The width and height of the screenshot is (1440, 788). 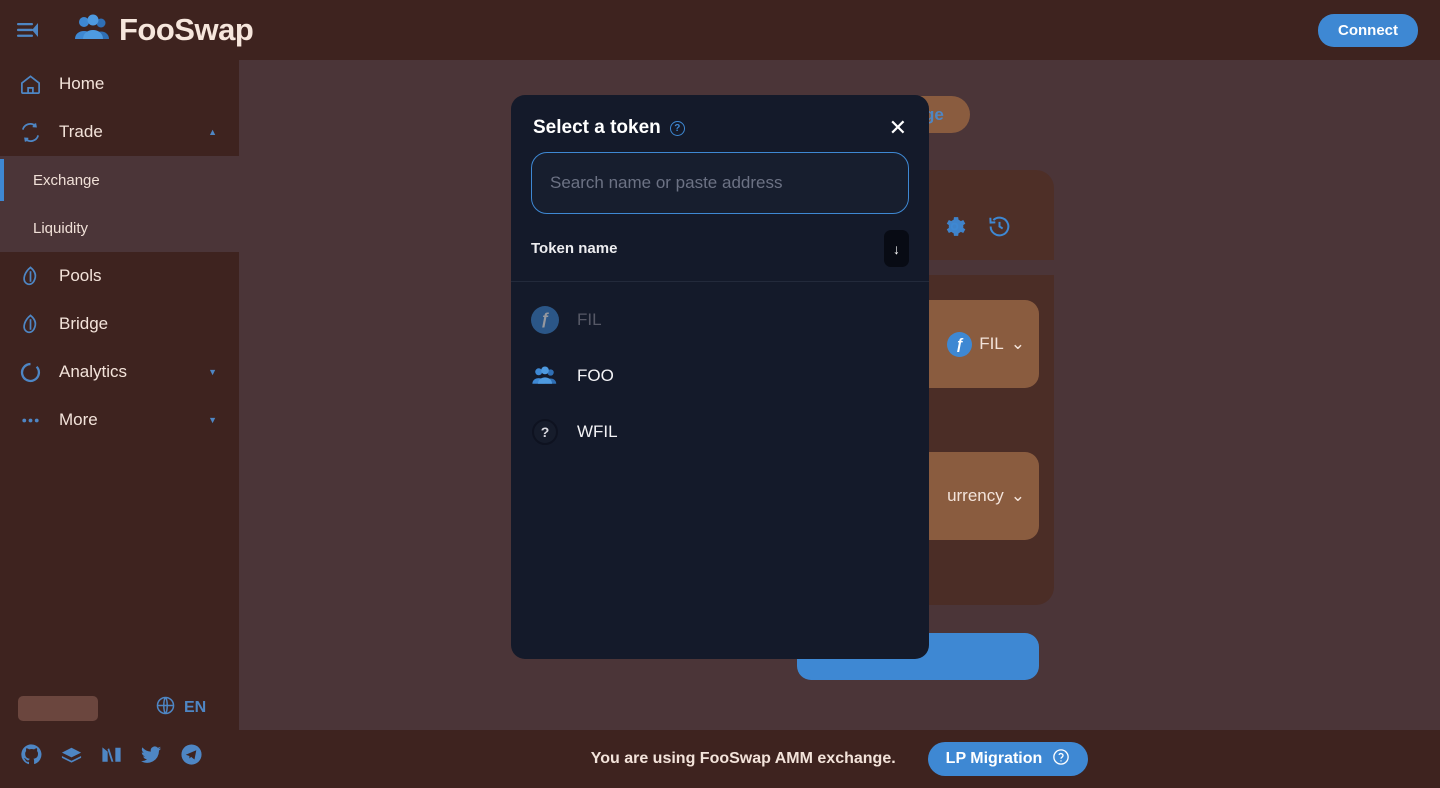 What do you see at coordinates (898, 128) in the screenshot?
I see `close-icon: ✕` at bounding box center [898, 128].